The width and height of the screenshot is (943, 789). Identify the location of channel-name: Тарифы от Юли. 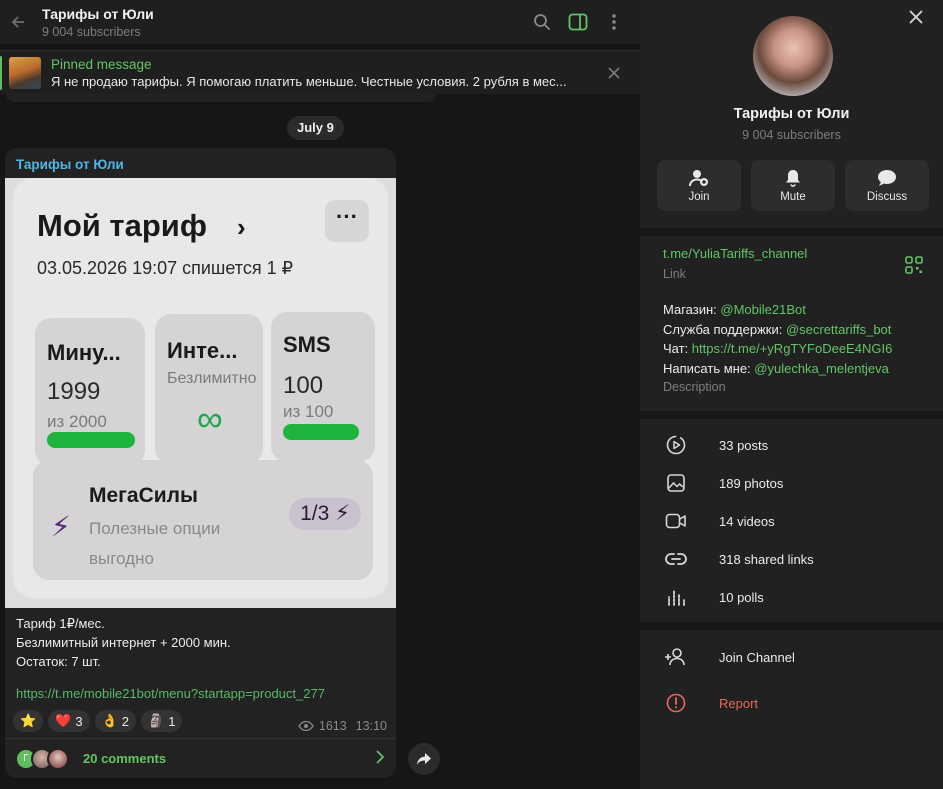
(791, 114).